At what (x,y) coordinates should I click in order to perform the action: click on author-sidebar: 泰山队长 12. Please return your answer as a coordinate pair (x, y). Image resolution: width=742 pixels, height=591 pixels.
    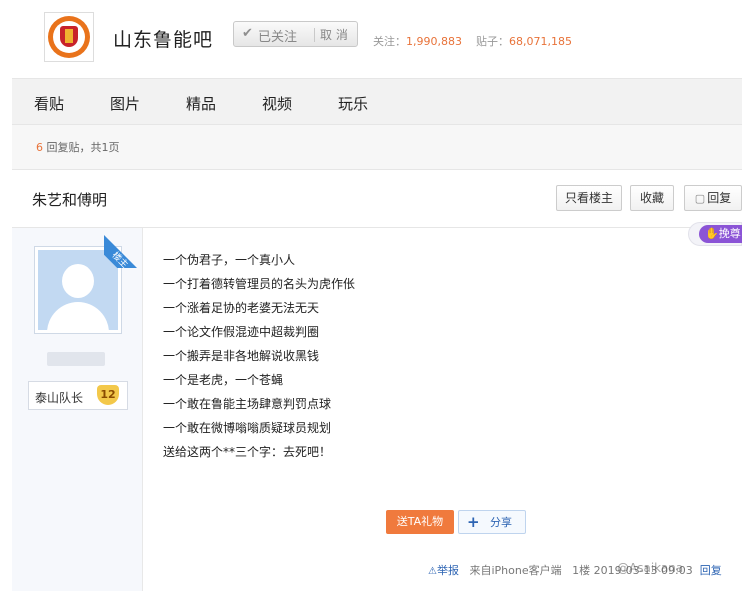
    Looking at the image, I should click on (77, 409).